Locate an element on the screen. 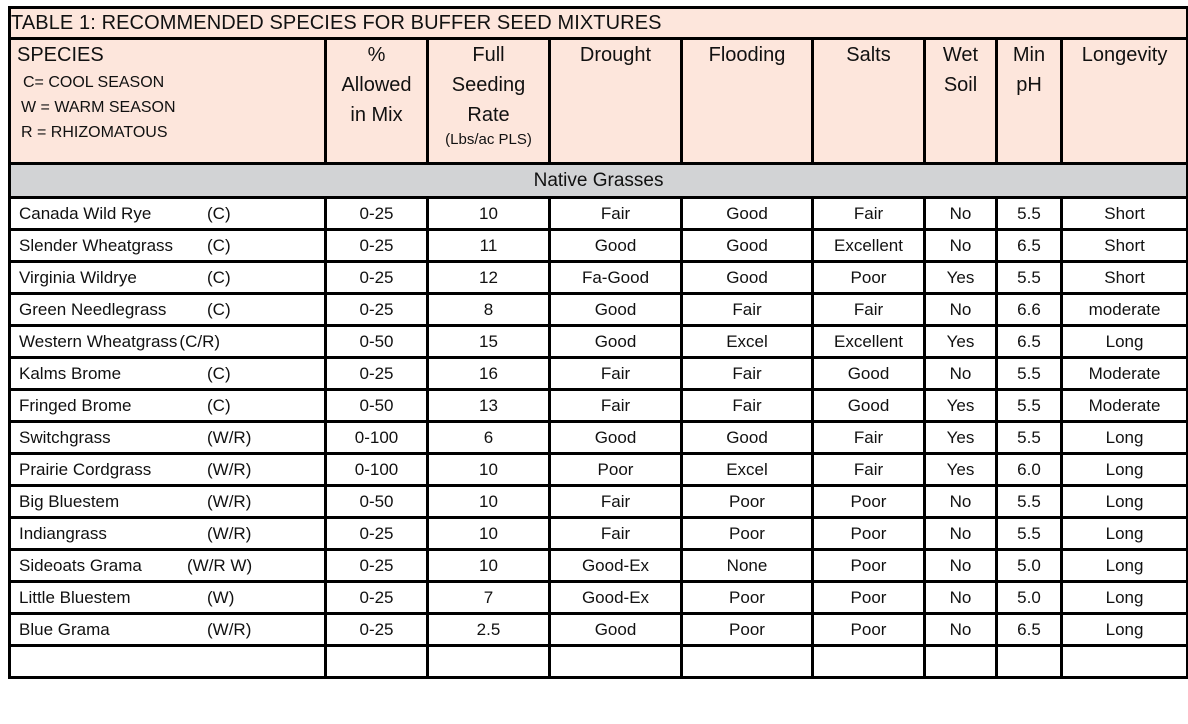 The width and height of the screenshot is (1188, 724). cell-species: Canada Wild Rye (C) is located at coordinates (167, 213).